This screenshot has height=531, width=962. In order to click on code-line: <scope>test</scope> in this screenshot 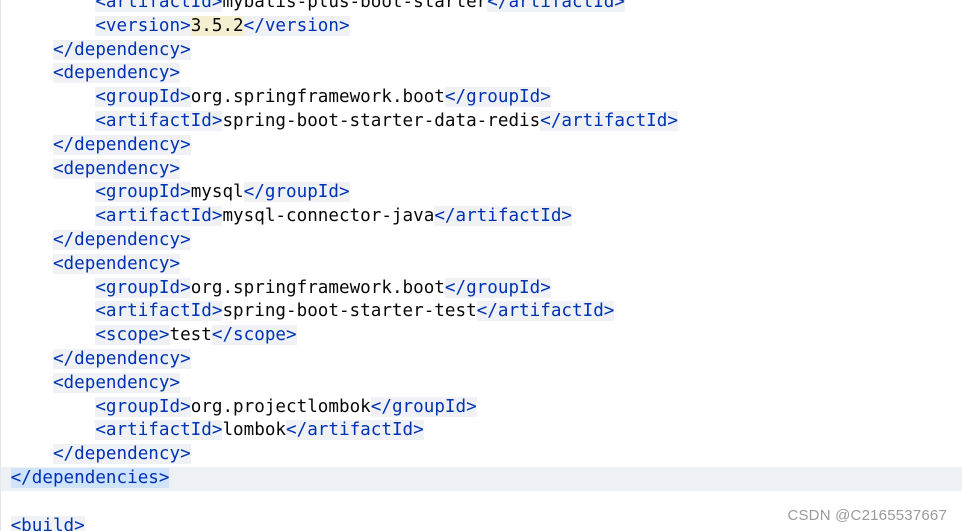, I will do `click(481, 336)`.